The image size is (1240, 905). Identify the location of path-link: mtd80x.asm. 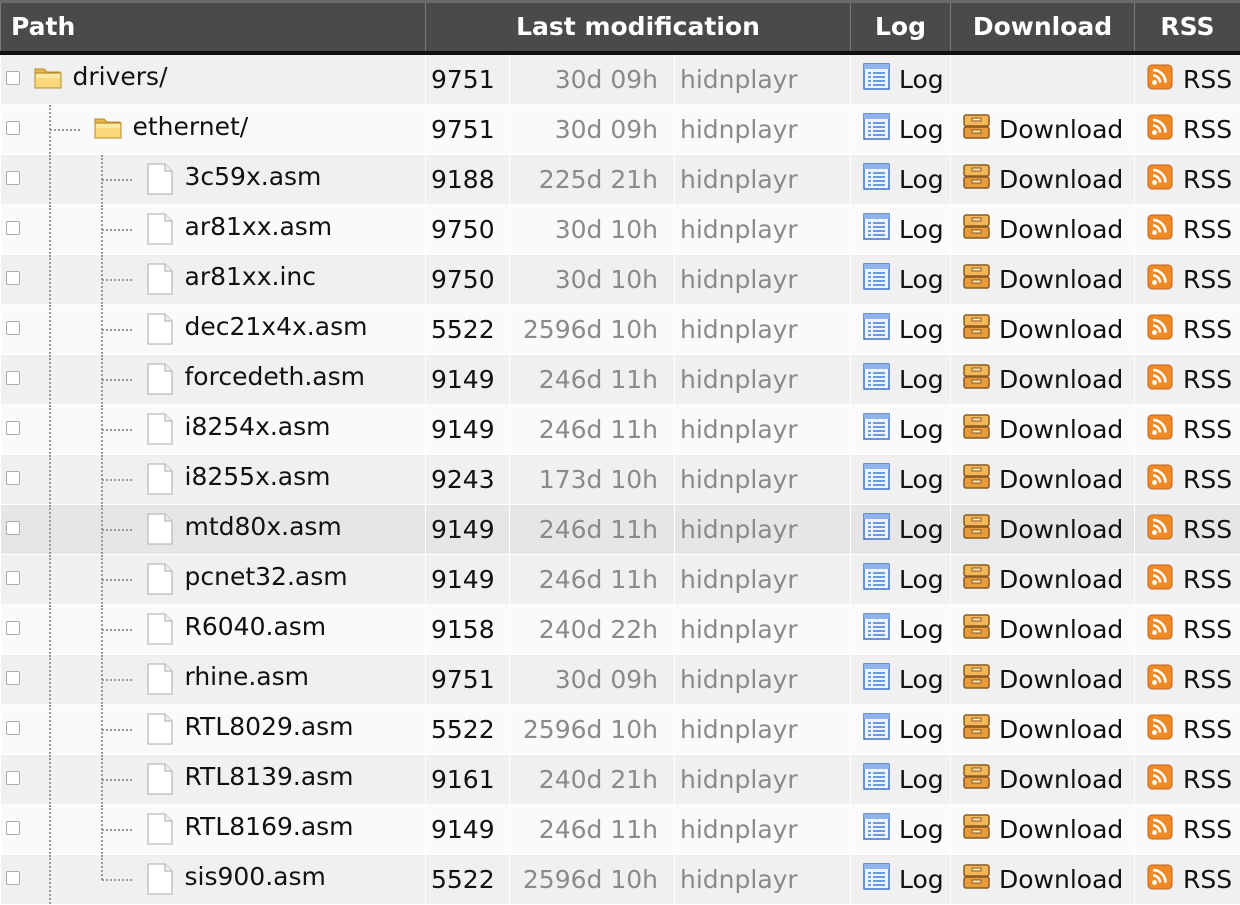
(263, 526).